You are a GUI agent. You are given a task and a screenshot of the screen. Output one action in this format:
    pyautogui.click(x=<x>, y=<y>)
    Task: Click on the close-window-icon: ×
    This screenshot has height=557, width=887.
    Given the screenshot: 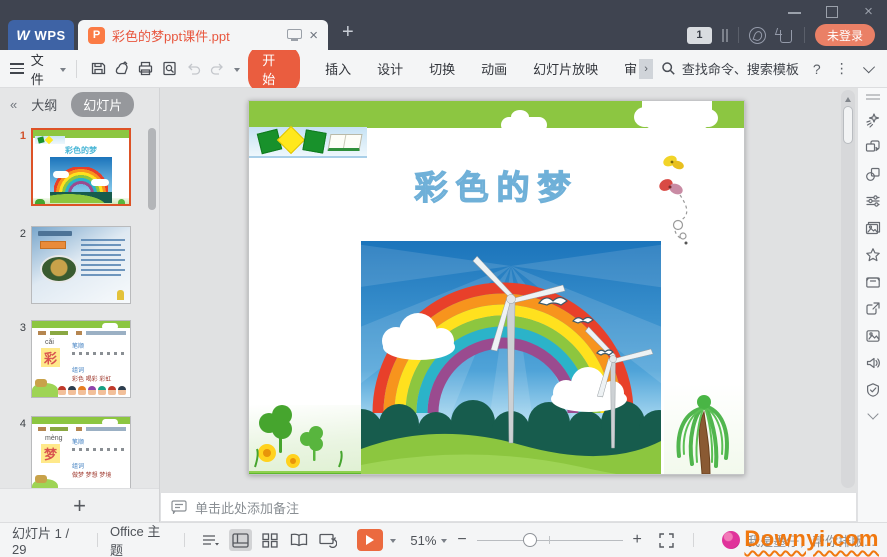 What is the action you would take?
    pyautogui.click(x=868, y=11)
    